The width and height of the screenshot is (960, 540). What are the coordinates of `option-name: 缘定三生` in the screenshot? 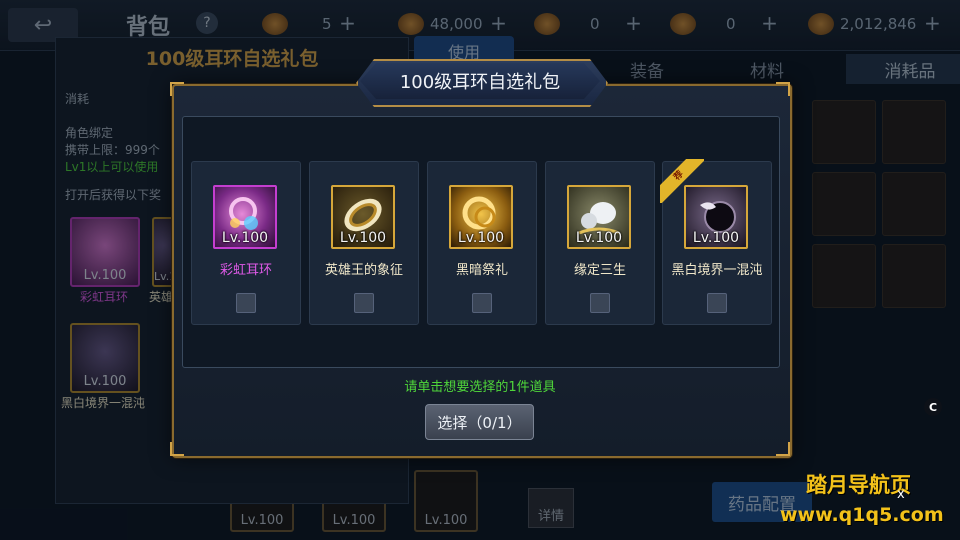 It's located at (599, 270).